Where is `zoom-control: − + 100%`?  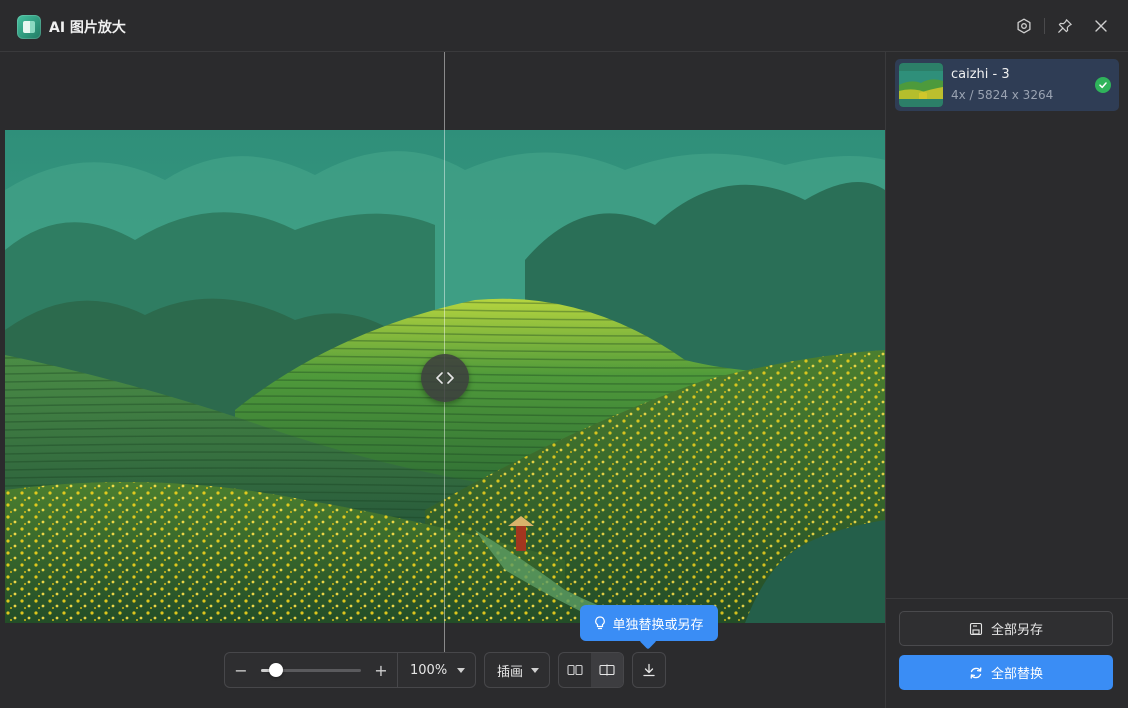
zoom-control: − + 100% is located at coordinates (350, 670).